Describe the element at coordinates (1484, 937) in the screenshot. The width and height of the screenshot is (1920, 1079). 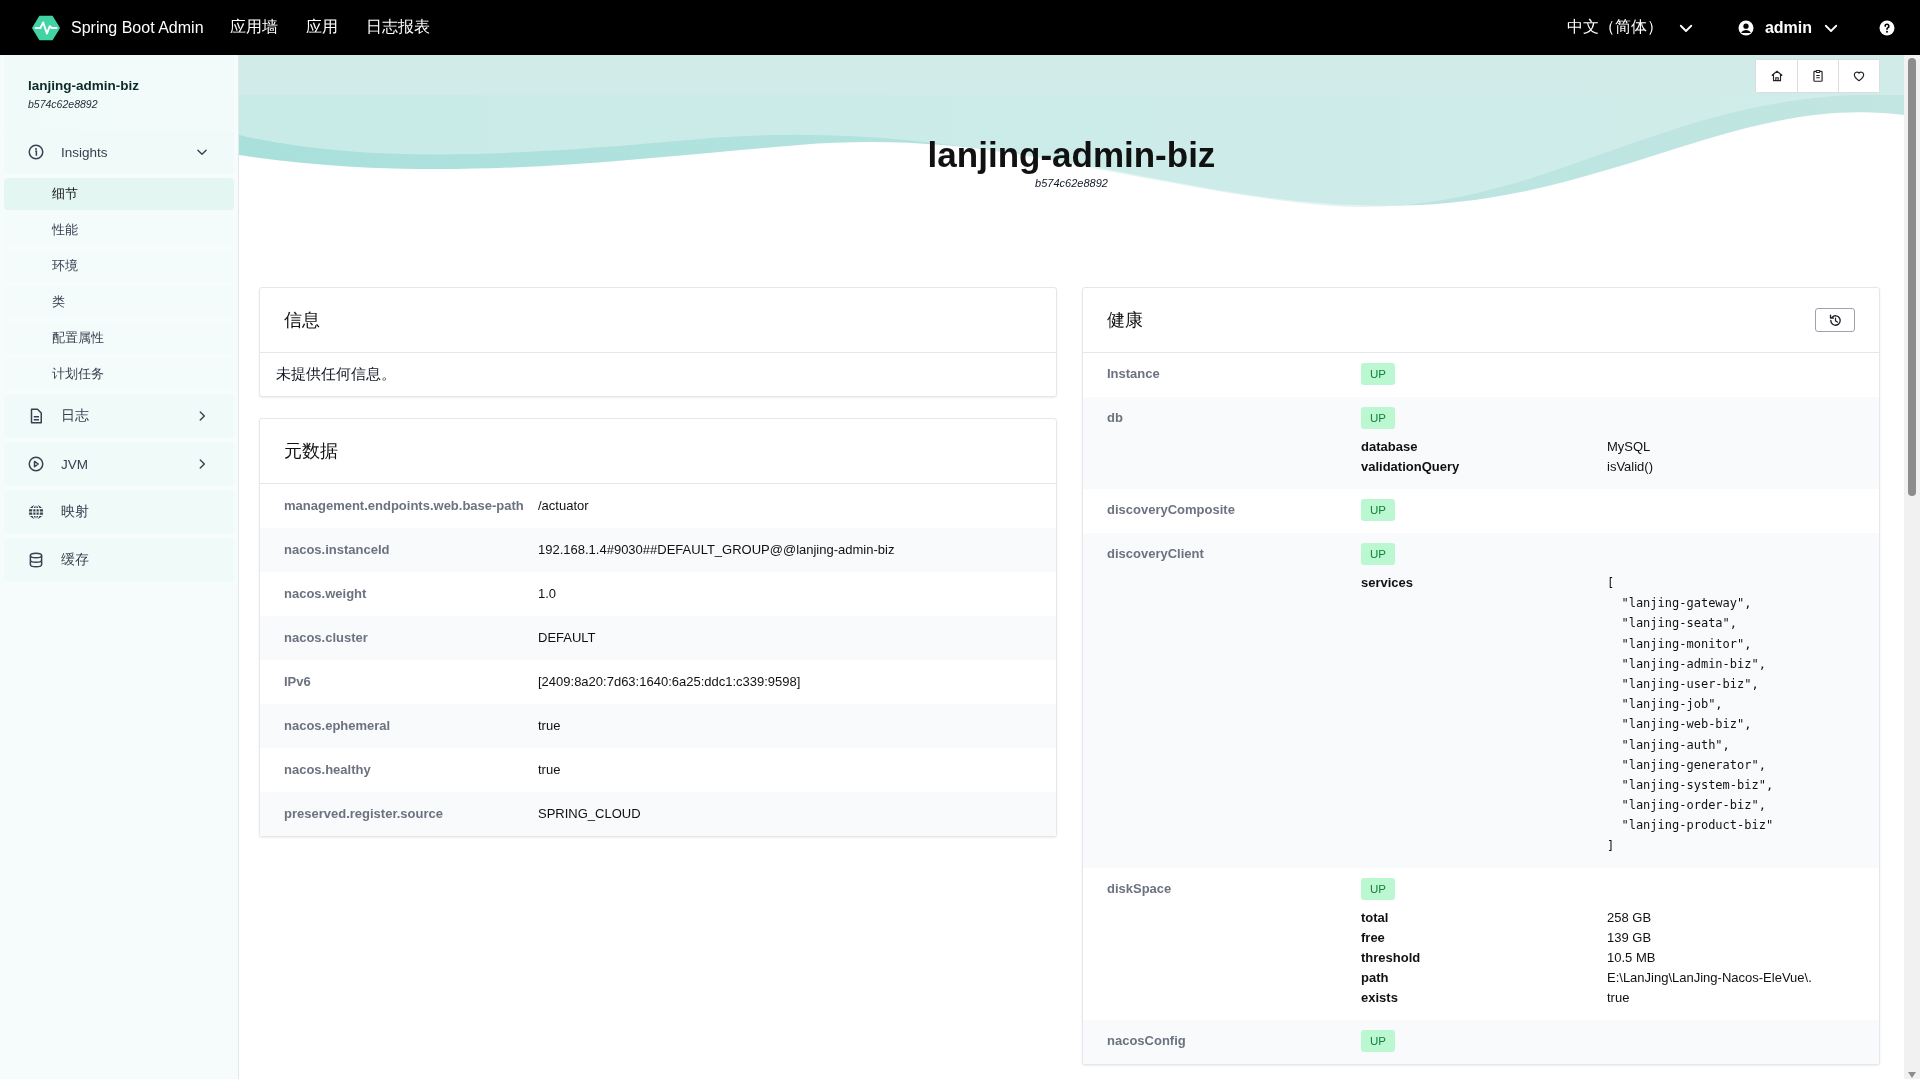
I see `detail-key: free` at that location.